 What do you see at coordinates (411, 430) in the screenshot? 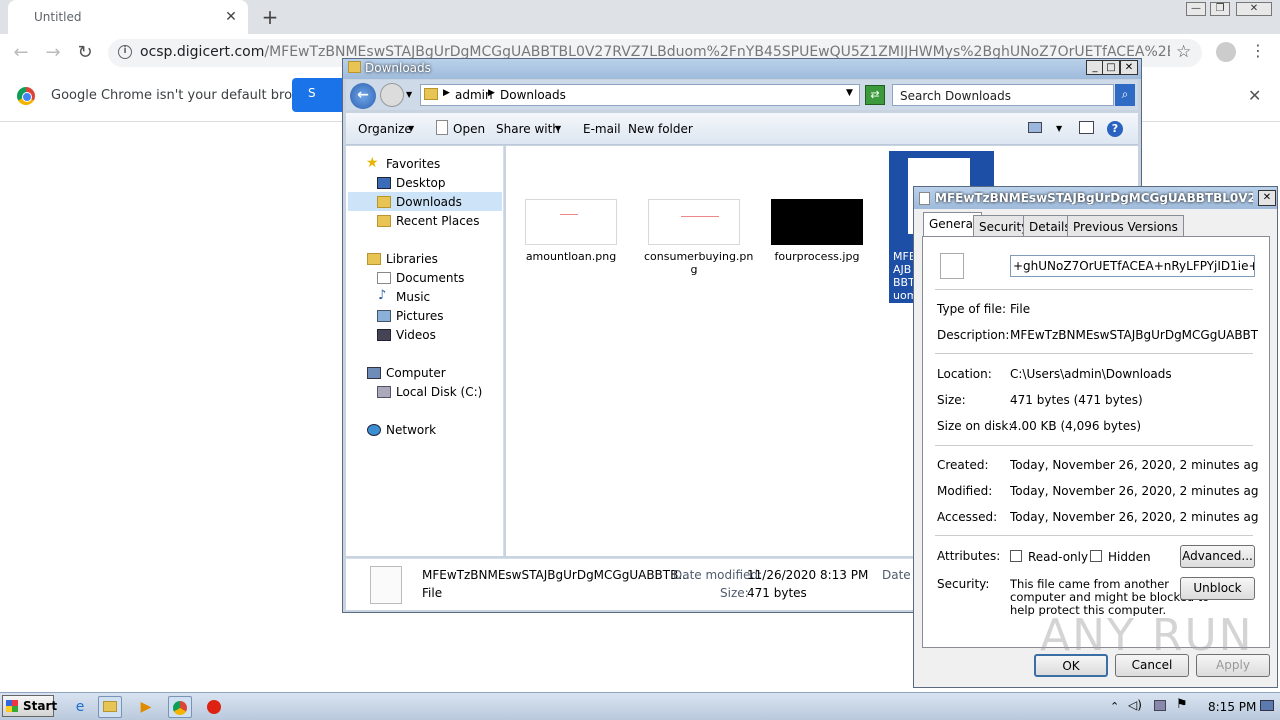
I see `nav-network: Network` at bounding box center [411, 430].